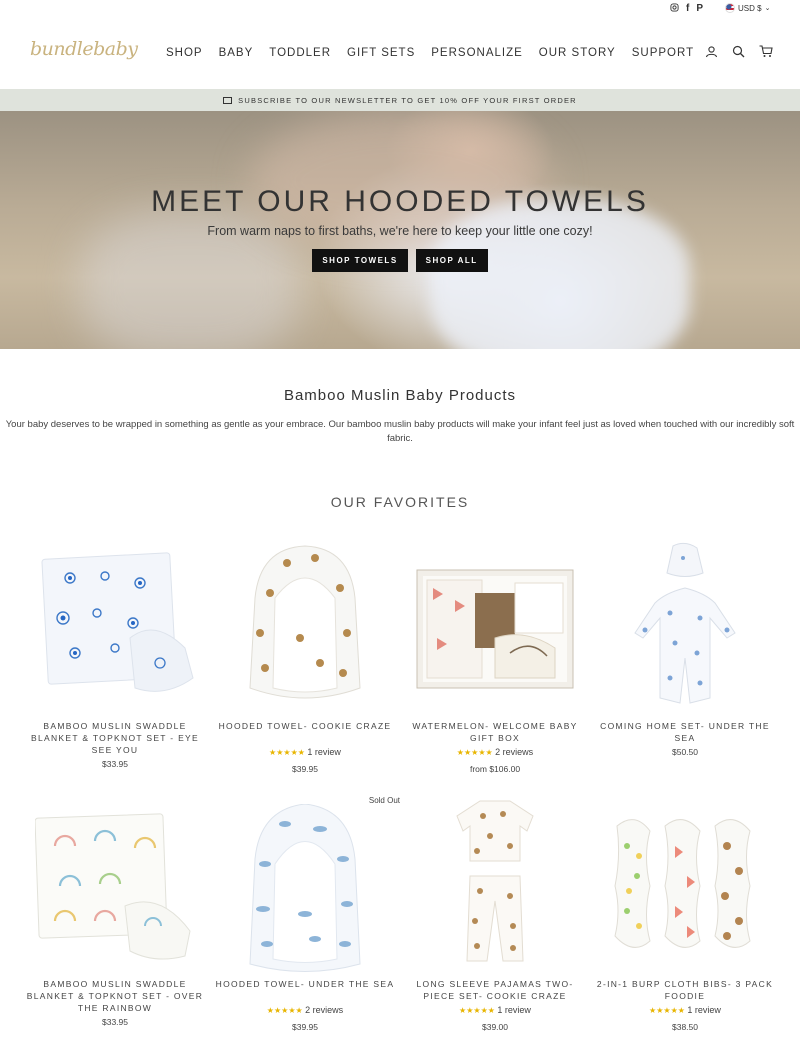 This screenshot has height=1061, width=800. What do you see at coordinates (685, 732) in the screenshot?
I see `product-name: COMING HOME SET- UNDER THE SEA` at bounding box center [685, 732].